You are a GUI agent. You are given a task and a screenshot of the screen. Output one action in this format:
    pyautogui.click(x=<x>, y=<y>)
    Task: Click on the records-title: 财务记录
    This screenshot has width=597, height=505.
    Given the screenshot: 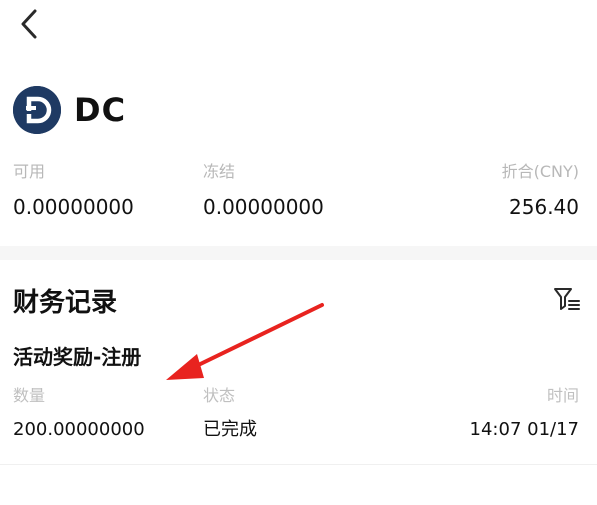 What is the action you would take?
    pyautogui.click(x=65, y=303)
    